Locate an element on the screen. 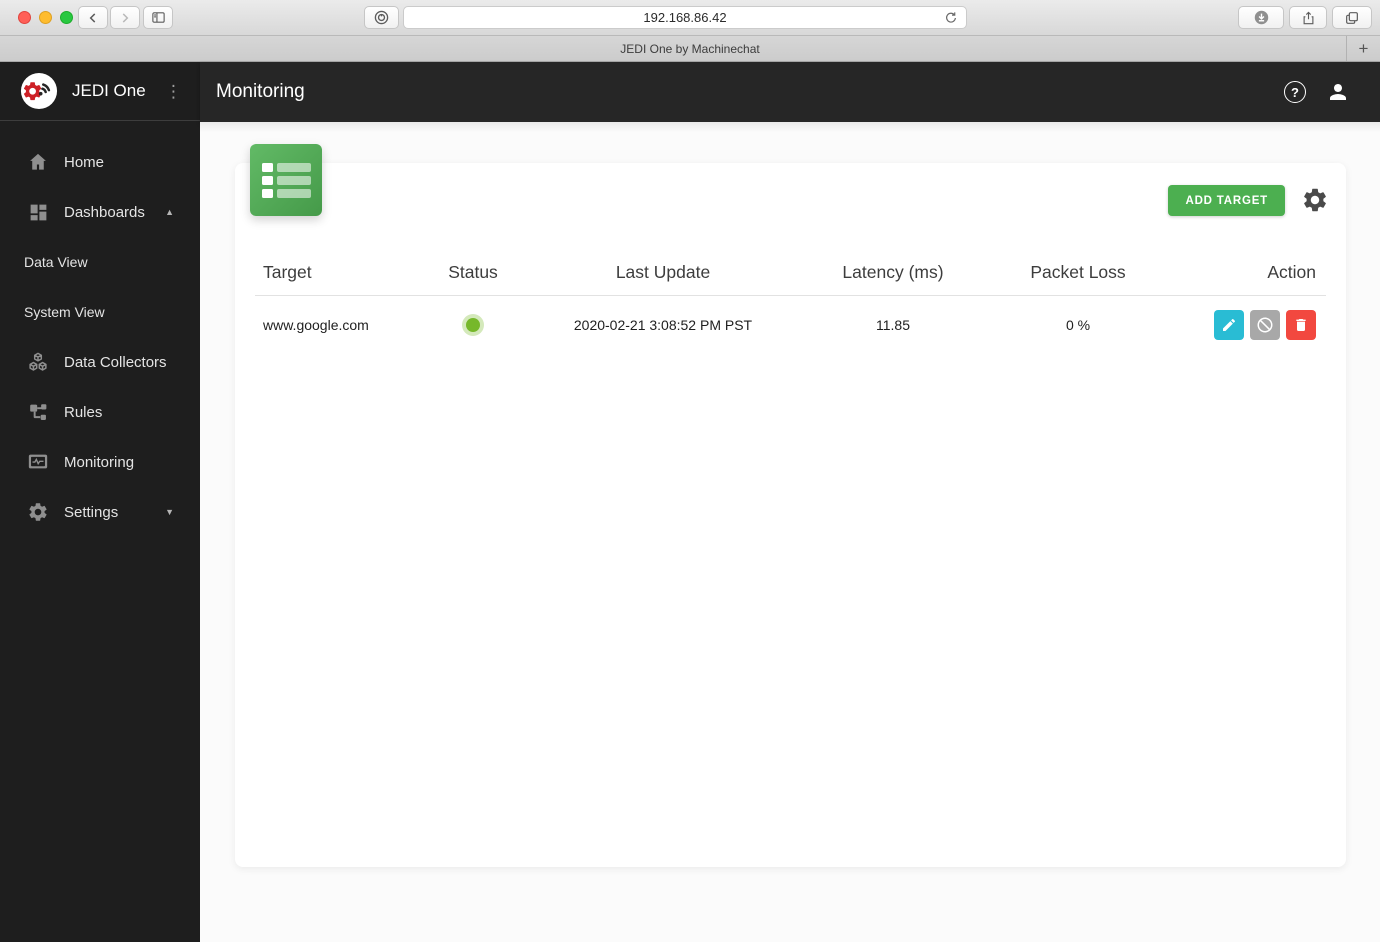  tabs-icon is located at coordinates (1352, 18).